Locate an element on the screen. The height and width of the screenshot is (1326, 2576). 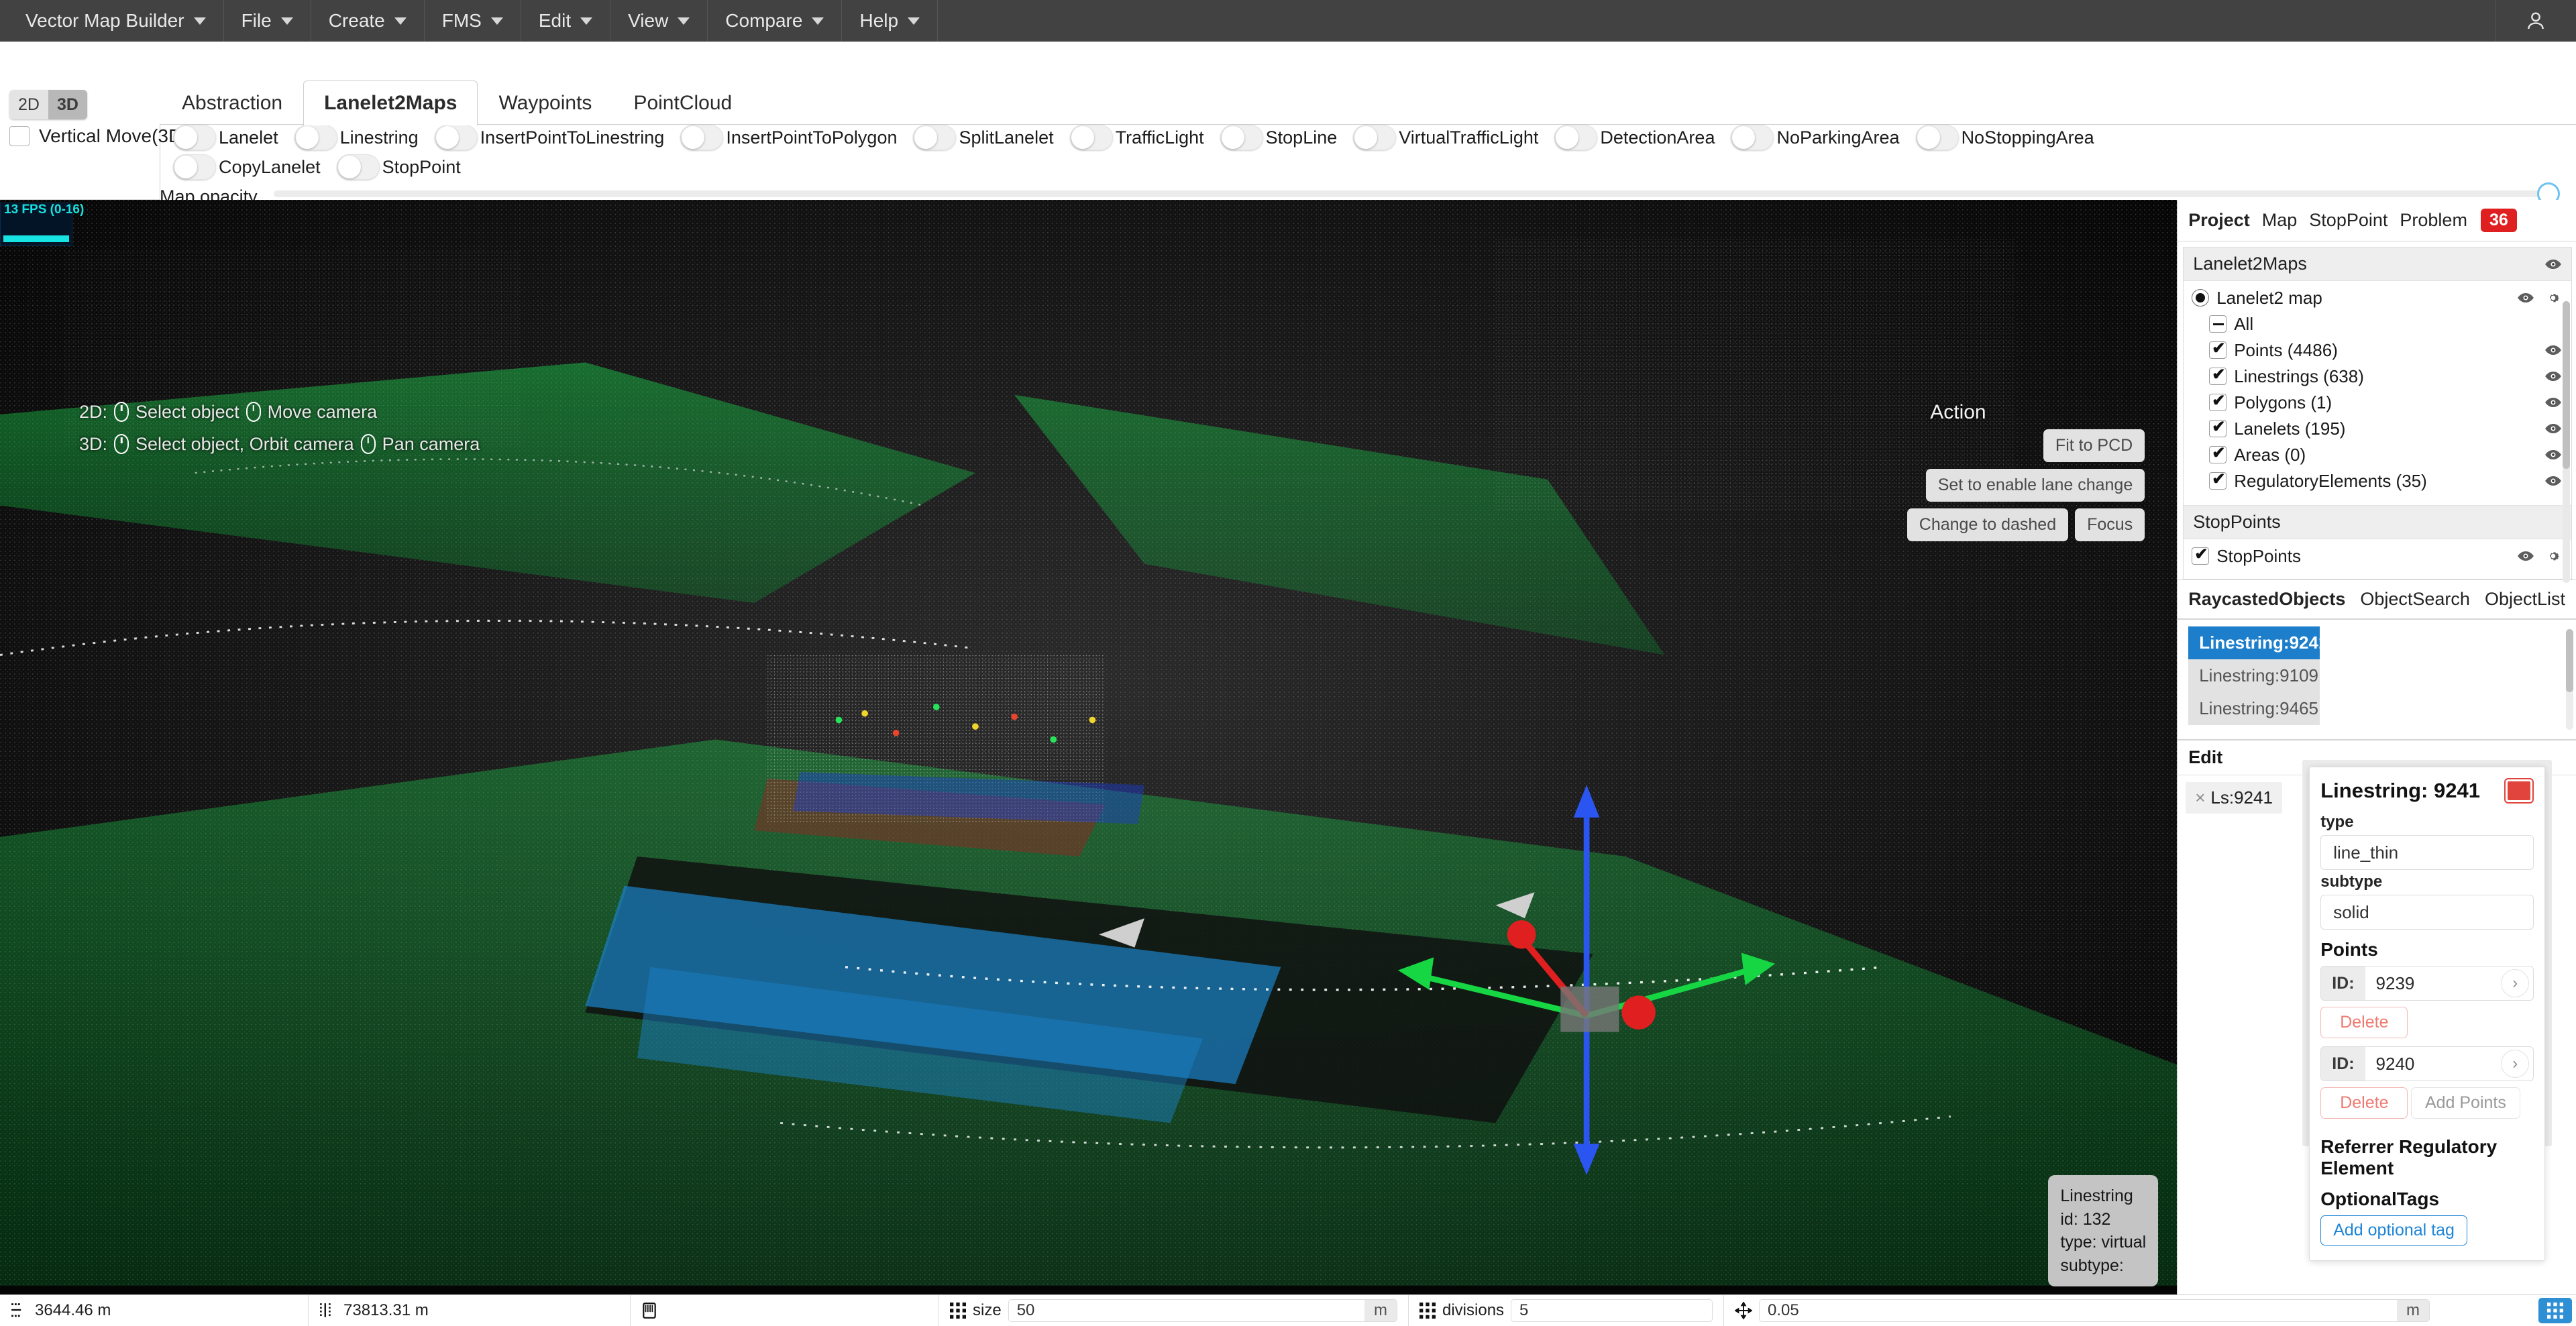
fit-to-pcd-button: Fit to PCD is located at coordinates (2094, 446).